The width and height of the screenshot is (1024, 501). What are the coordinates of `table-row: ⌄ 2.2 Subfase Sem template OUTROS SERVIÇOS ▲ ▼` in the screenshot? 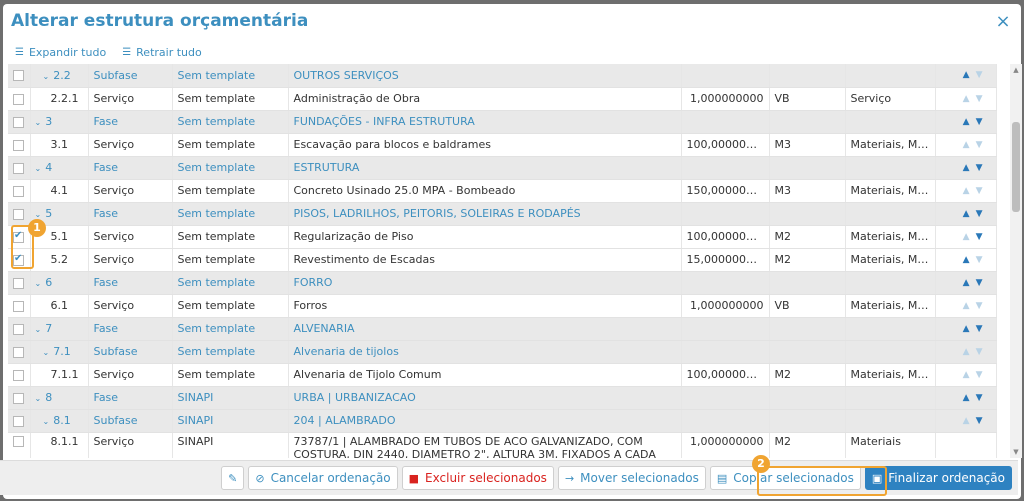 It's located at (502, 76).